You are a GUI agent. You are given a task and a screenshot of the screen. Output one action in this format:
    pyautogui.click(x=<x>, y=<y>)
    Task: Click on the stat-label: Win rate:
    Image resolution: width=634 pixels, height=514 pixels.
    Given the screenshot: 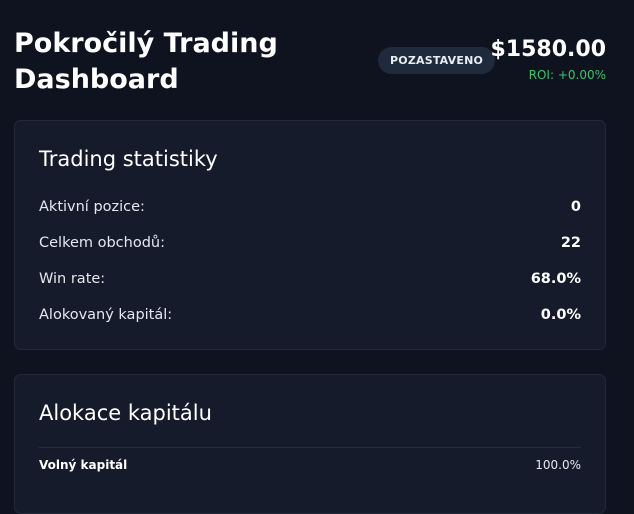 What is the action you would take?
    pyautogui.click(x=72, y=279)
    